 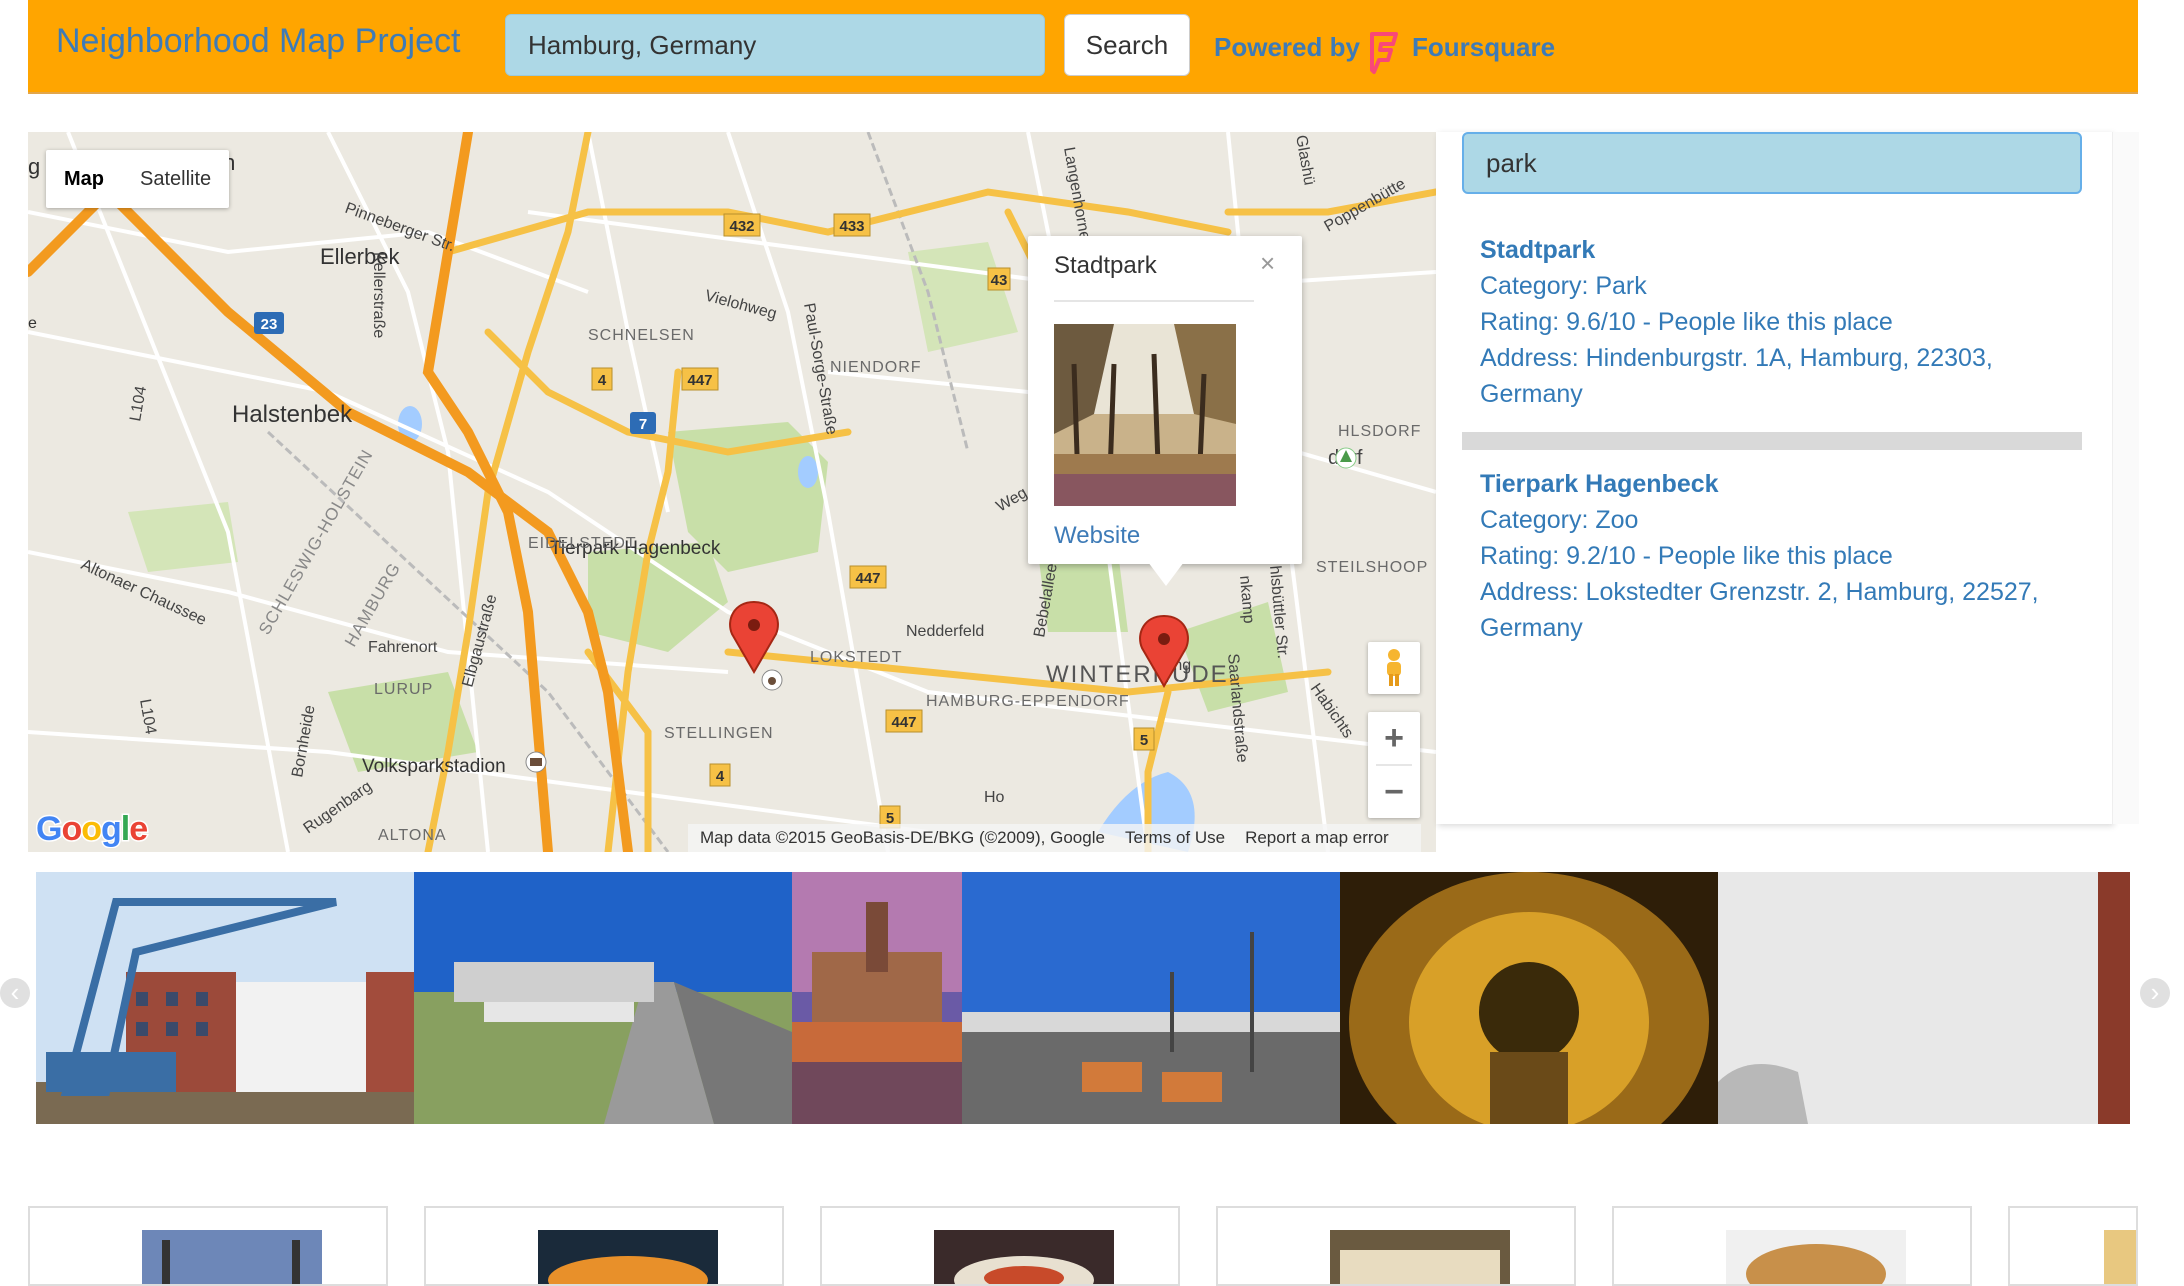 What do you see at coordinates (1317, 838) in the screenshot?
I see `report-map-error-link: Report a map error` at bounding box center [1317, 838].